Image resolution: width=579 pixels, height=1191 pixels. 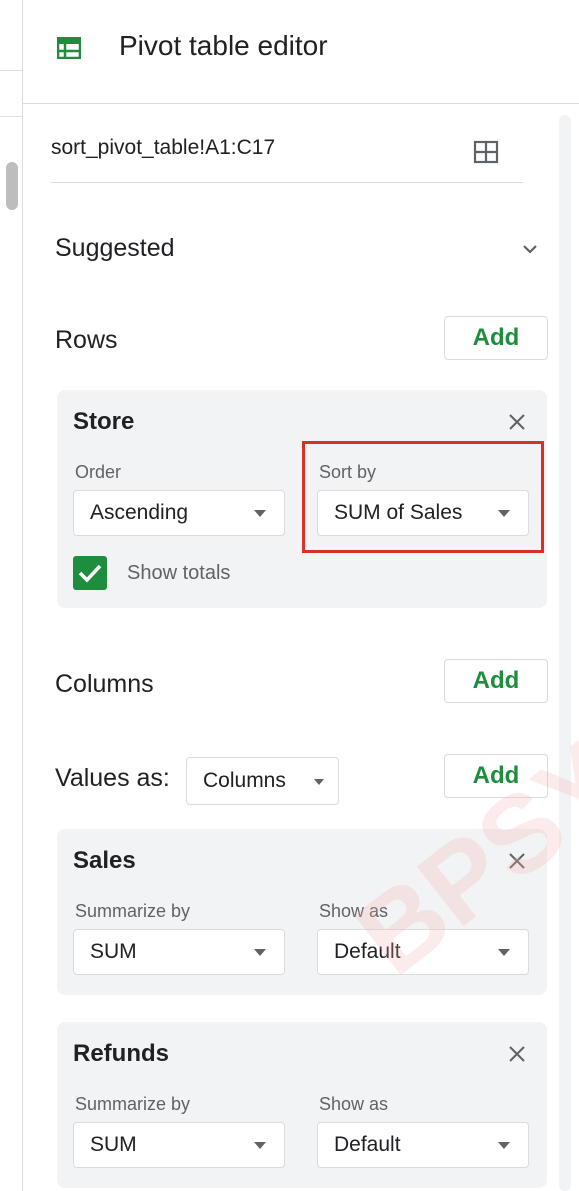 I want to click on card-title: Refunds, so click(x=121, y=1053).